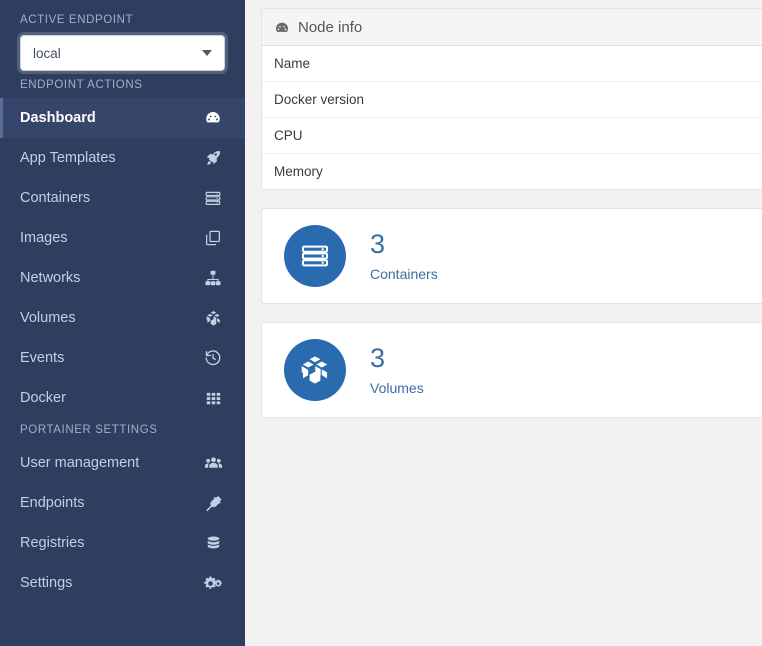 The image size is (762, 646). I want to click on sidebar-item-label: Volumes, so click(48, 318).